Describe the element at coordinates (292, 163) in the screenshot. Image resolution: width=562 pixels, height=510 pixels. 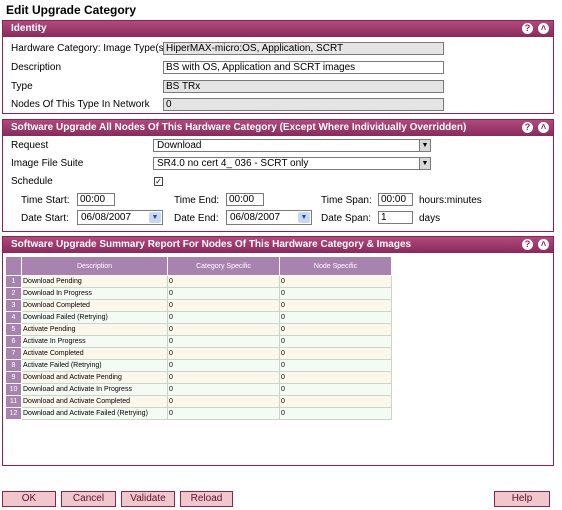
I see `suite-select: SR4.0 no cert 4_ 036 - SCRT only ▼` at that location.